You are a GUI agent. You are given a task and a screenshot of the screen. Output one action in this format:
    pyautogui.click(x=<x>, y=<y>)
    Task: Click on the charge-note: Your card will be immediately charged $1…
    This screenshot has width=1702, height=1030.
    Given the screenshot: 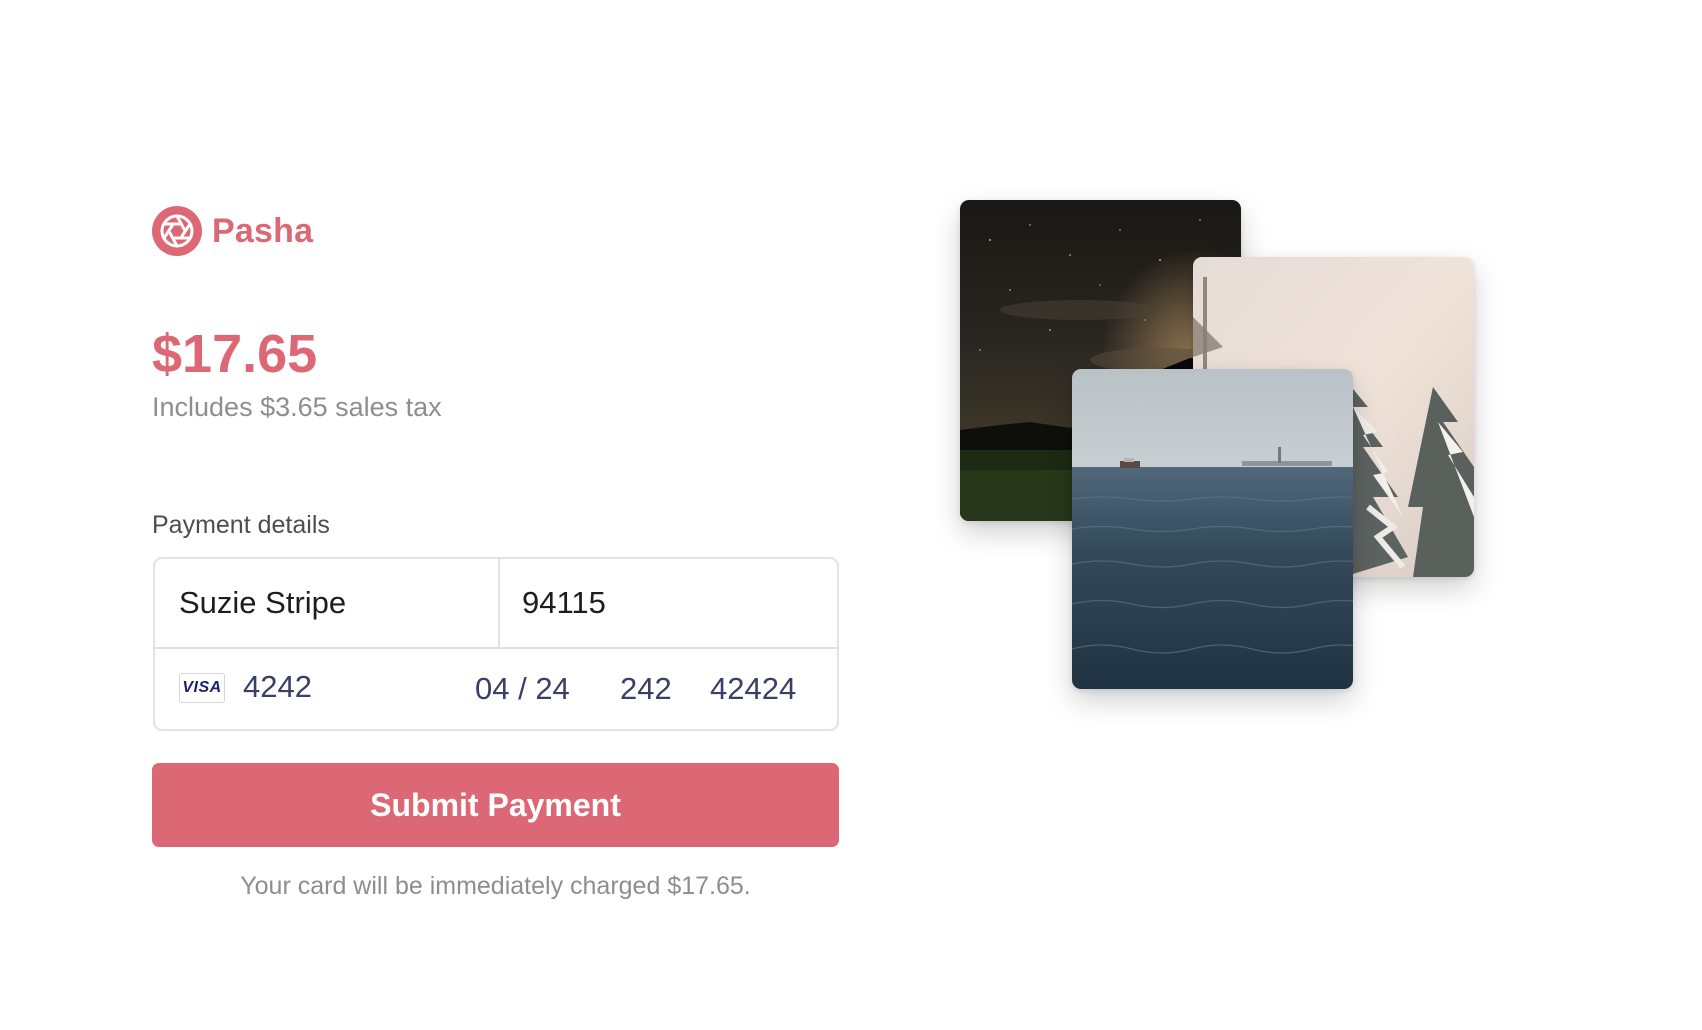 What is the action you would take?
    pyautogui.click(x=495, y=886)
    